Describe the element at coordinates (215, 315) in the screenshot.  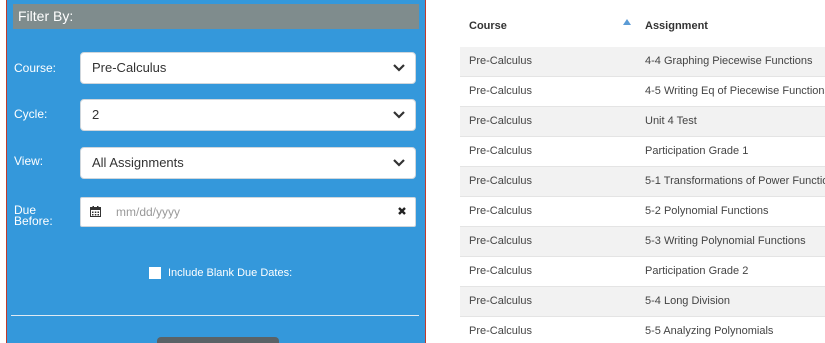
I see `divider` at that location.